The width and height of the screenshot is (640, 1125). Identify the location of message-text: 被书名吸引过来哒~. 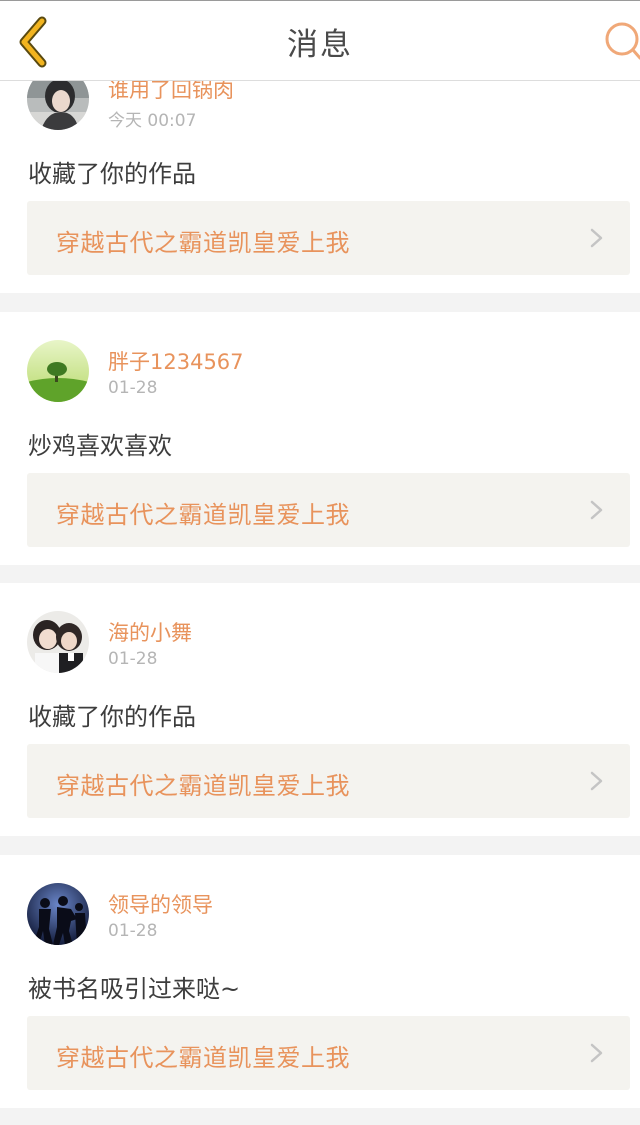
(134, 989).